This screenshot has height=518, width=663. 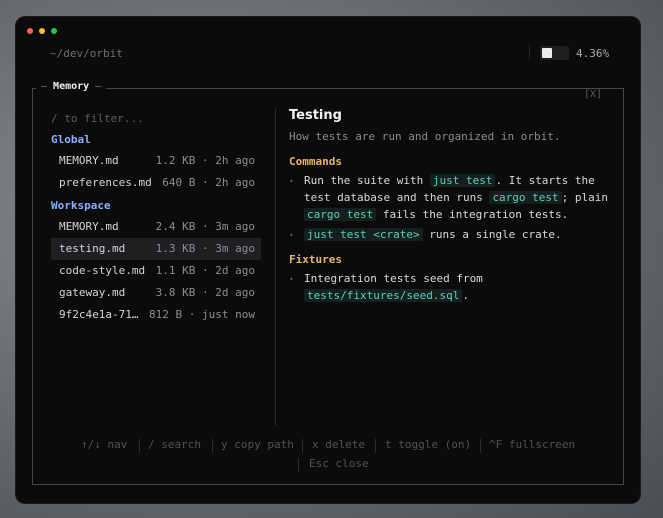 I want to click on hint-item: Esc close, so click(x=339, y=463).